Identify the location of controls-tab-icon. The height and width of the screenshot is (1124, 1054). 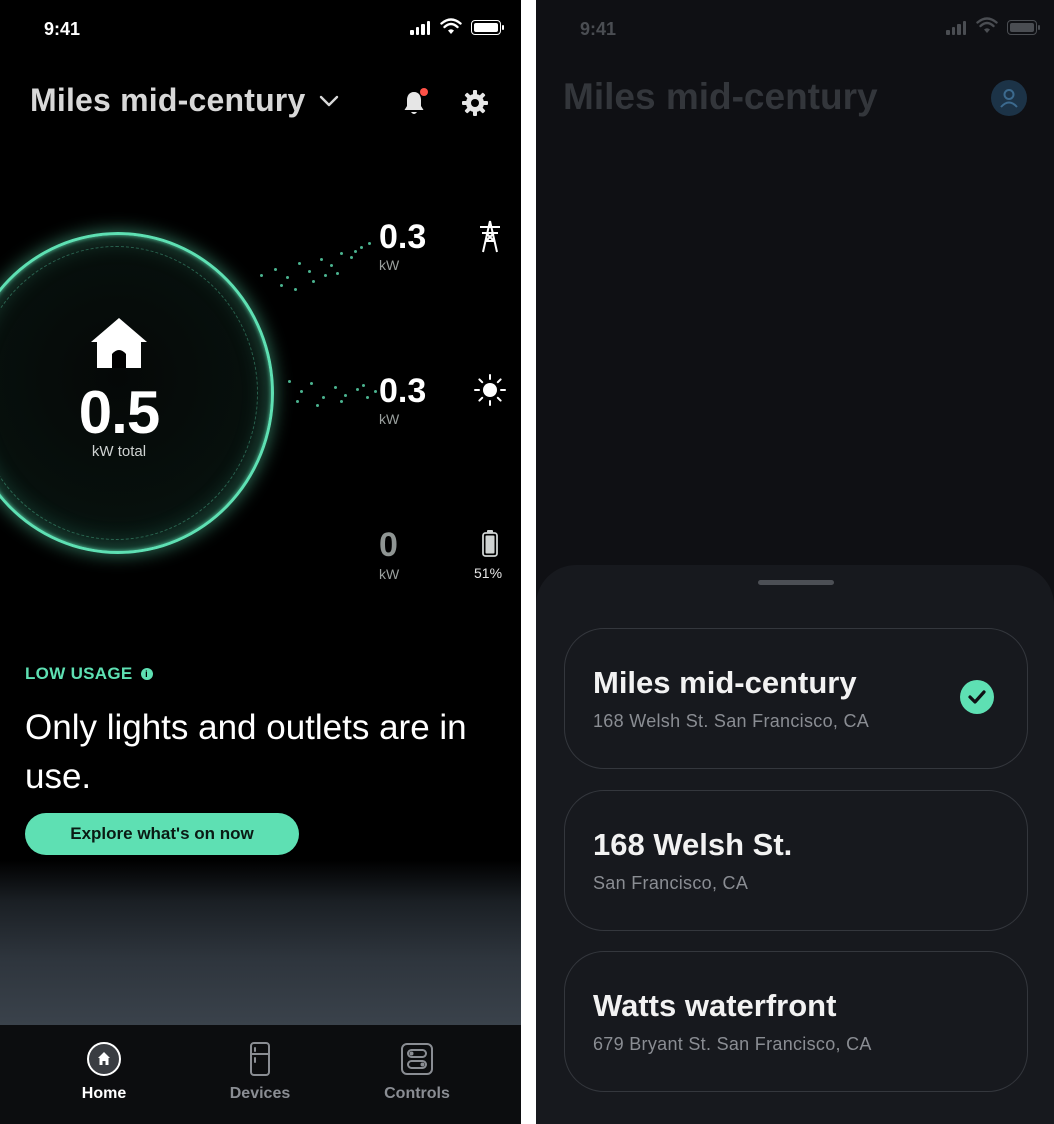
(417, 1059).